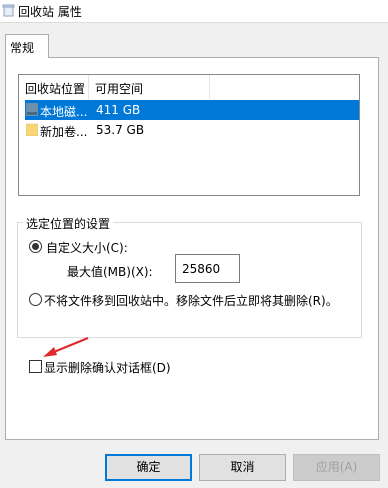 The width and height of the screenshot is (388, 488). Describe the element at coordinates (68, 223) in the screenshot. I see `settings-group-title: 选定位置的设置` at that location.